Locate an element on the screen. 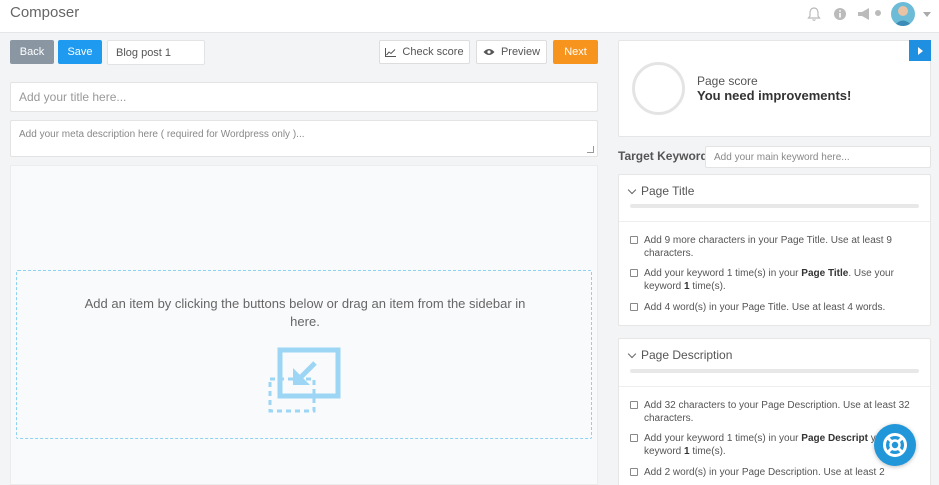 Image resolution: width=939 pixels, height=485 pixels. help-button is located at coordinates (895, 445).